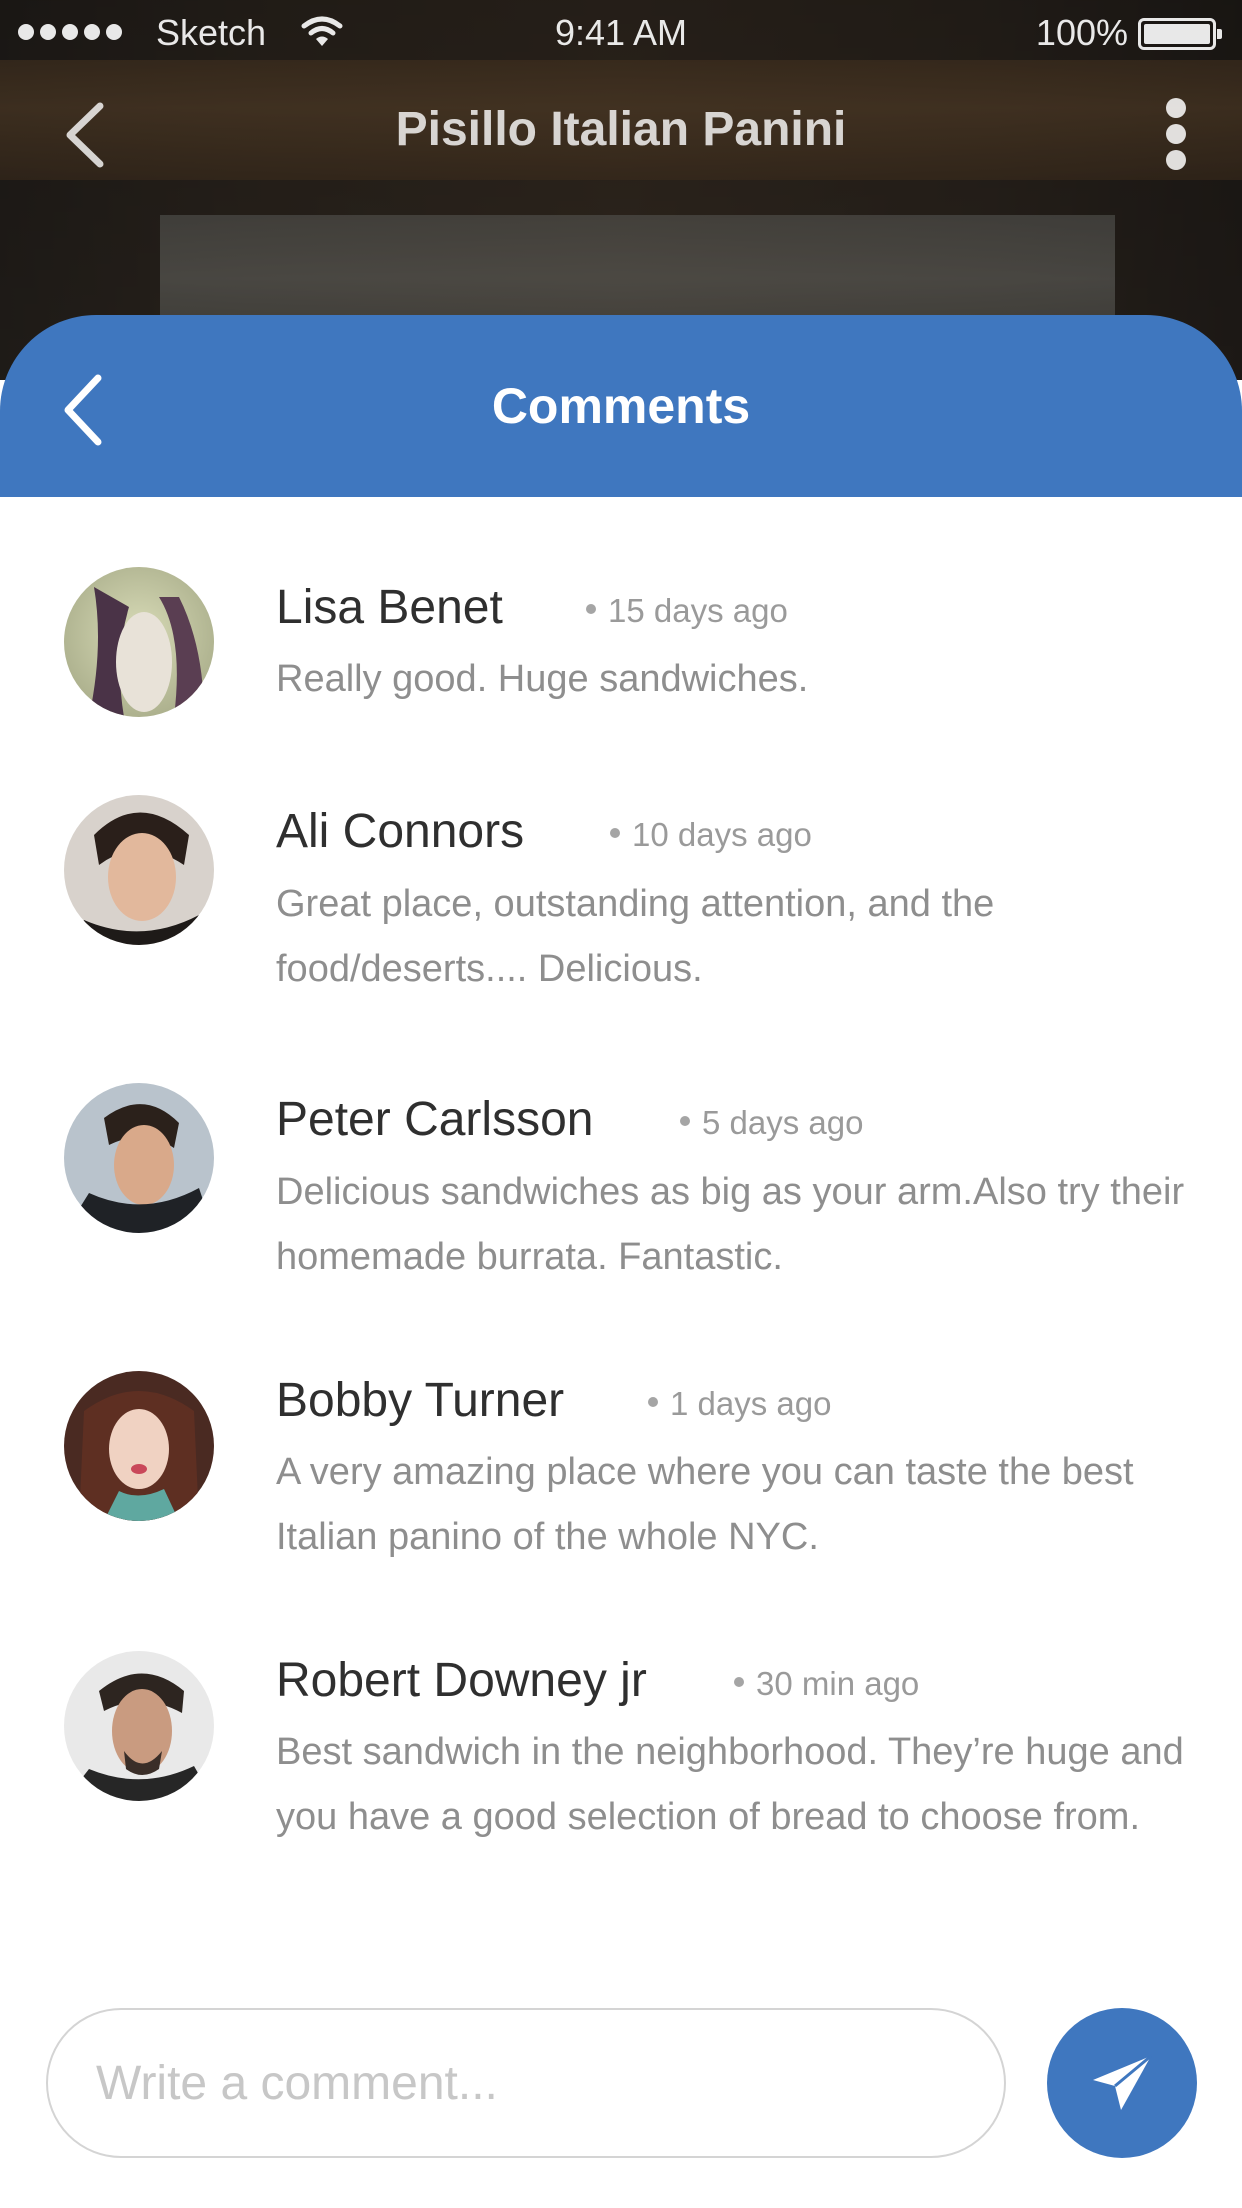  I want to click on comments-header: Comments, so click(621, 406).